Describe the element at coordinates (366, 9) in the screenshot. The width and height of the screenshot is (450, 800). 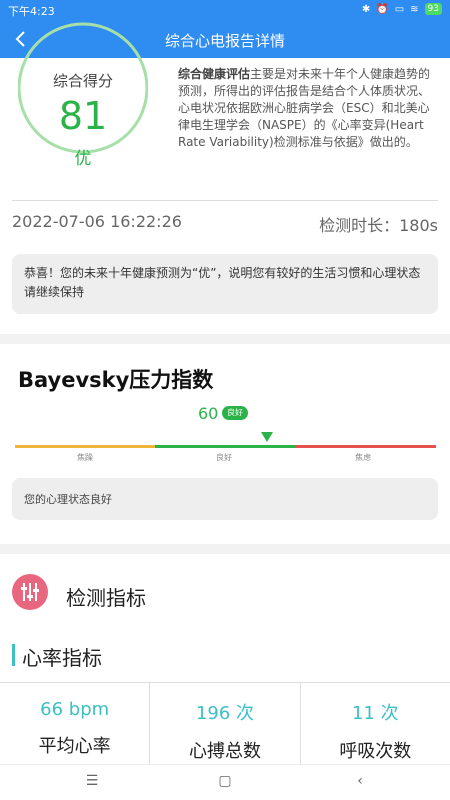
I see `bluetooth-icon: ✱` at that location.